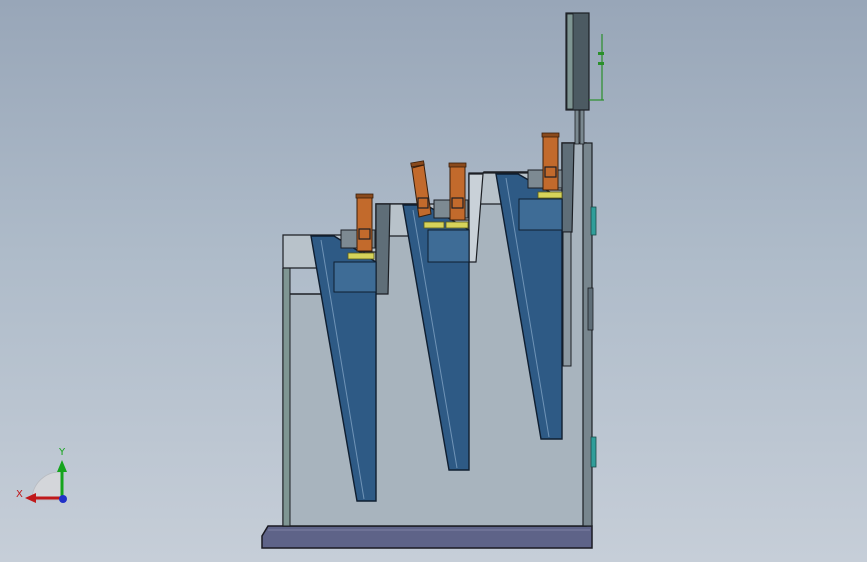 The image size is (867, 562). What do you see at coordinates (63, 499) in the screenshot?
I see `z-axis-dot` at bounding box center [63, 499].